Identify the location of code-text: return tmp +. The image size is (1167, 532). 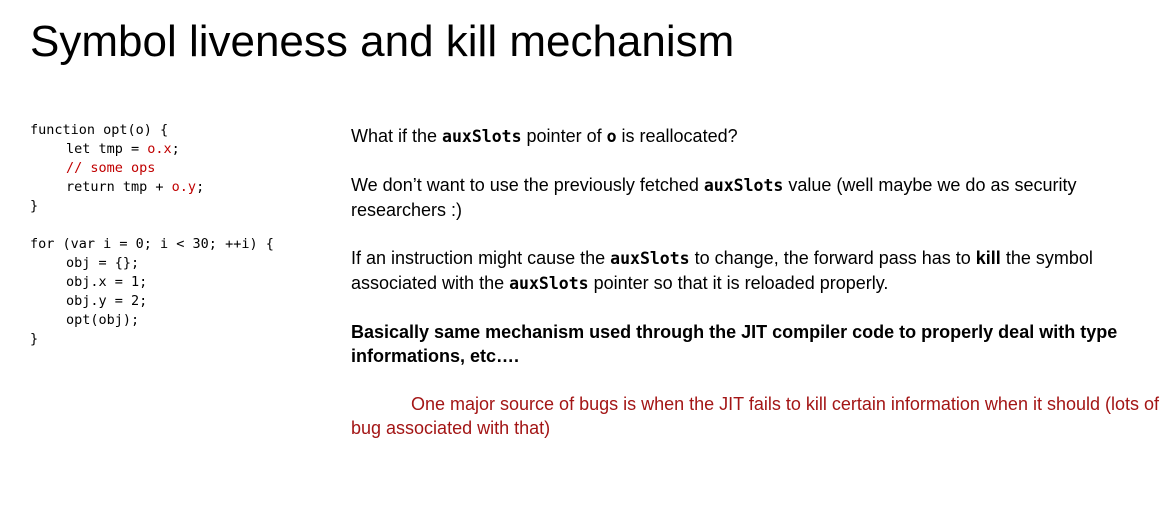
(119, 187).